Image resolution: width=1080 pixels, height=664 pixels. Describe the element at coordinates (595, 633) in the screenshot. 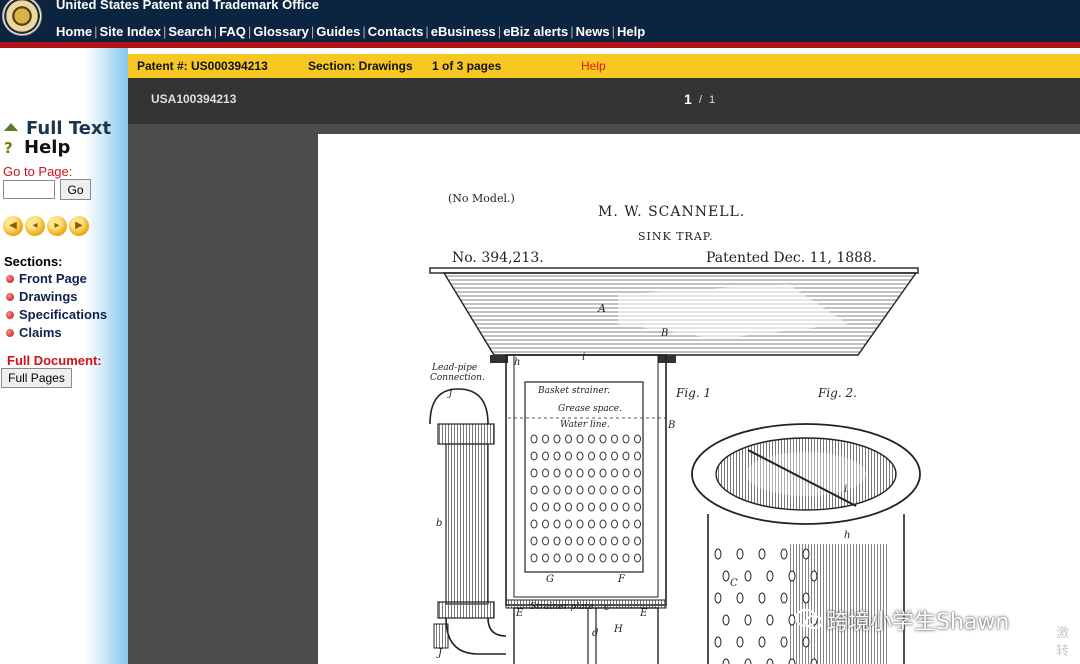

I see `label-d: d` at that location.